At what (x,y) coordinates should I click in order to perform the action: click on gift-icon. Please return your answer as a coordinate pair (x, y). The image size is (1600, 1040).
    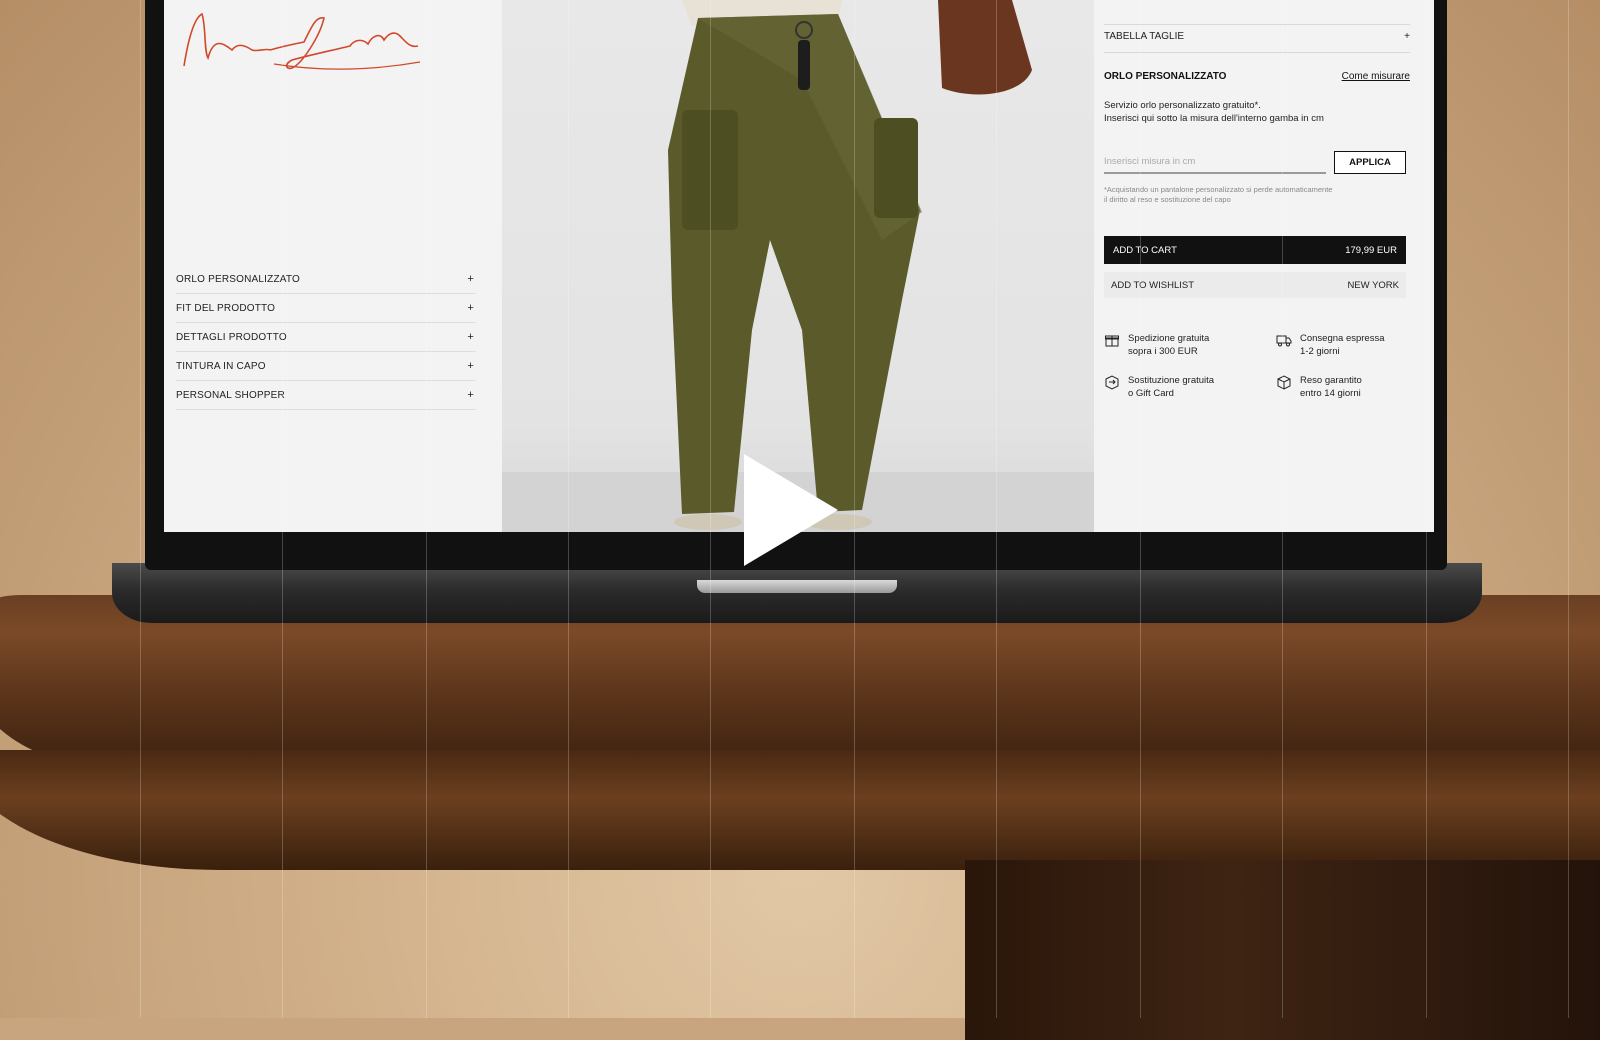
    Looking at the image, I should click on (1112, 341).